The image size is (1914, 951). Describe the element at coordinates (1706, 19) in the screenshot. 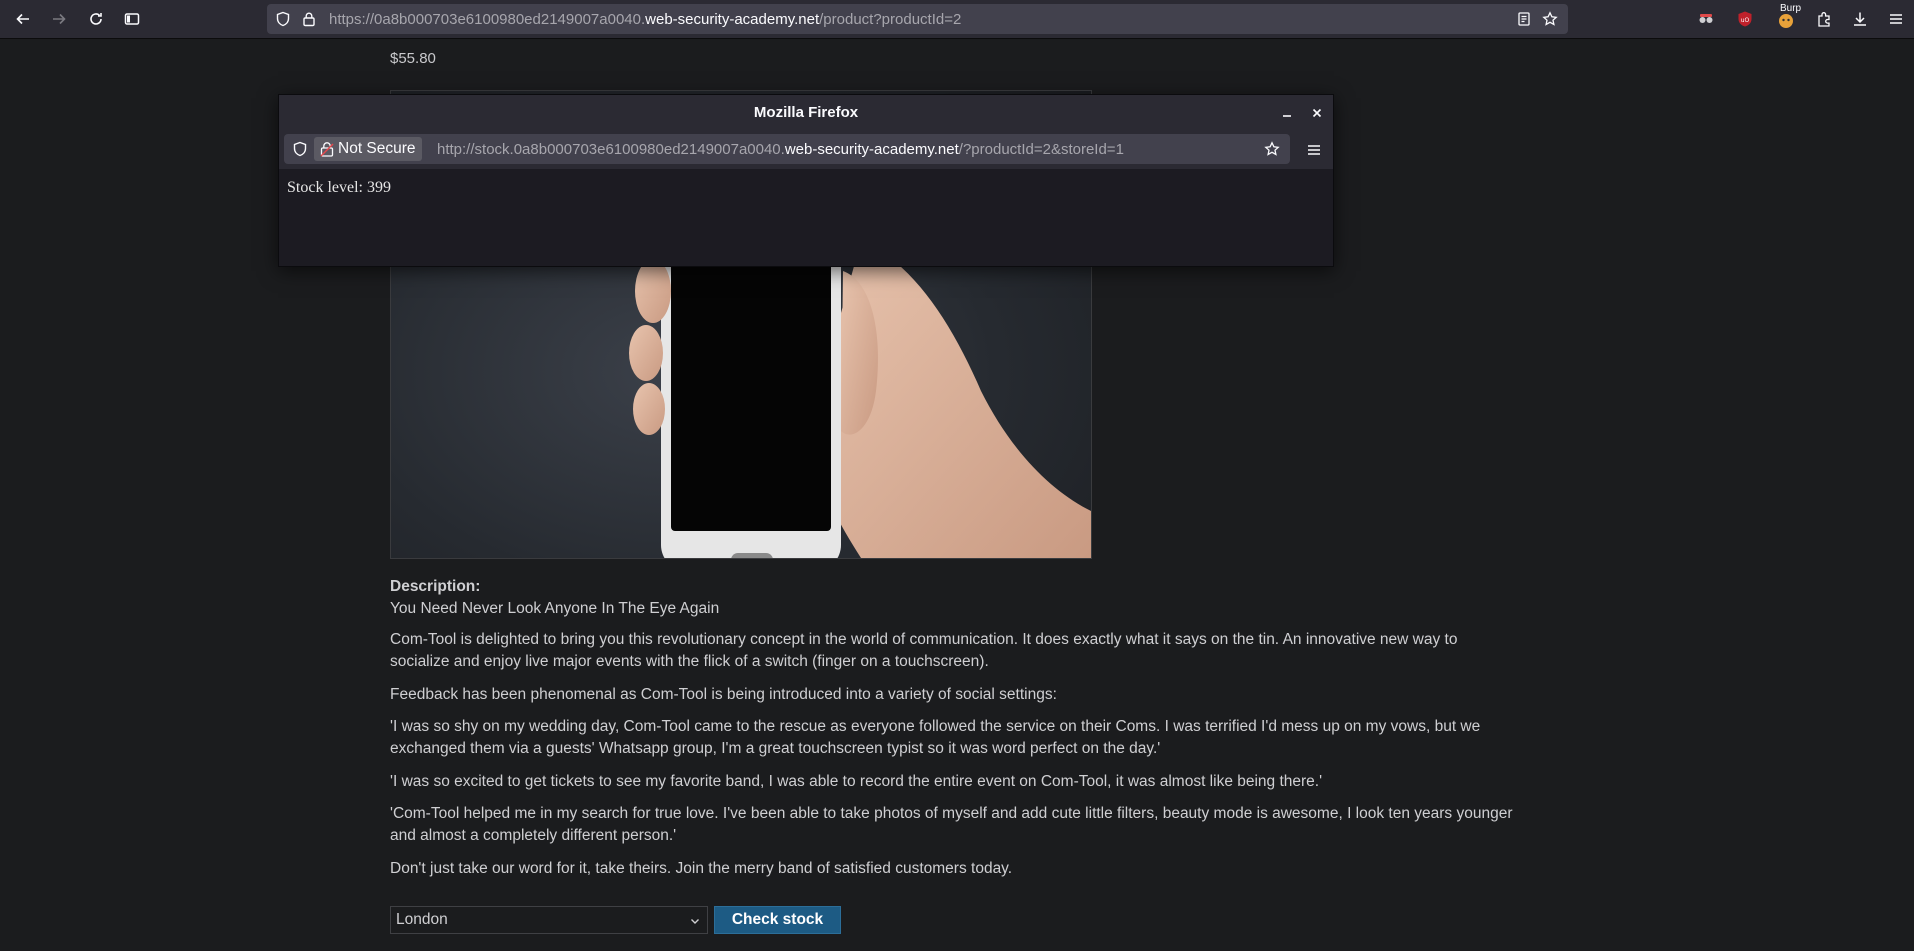

I see `spy-extension-icon` at that location.